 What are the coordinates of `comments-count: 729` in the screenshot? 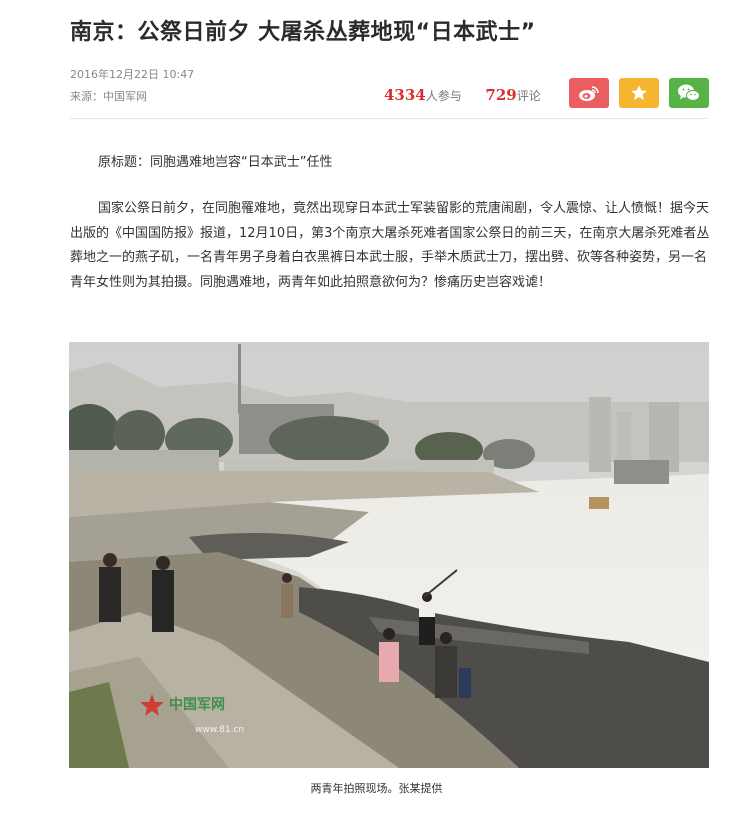 It's located at (500, 95).